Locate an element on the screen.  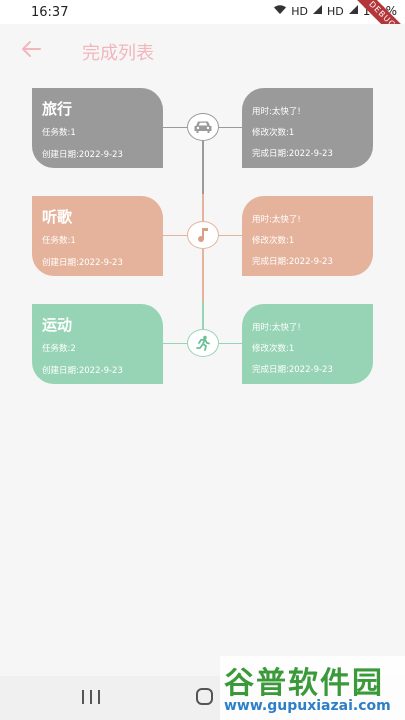
item-task-count: 任务数:2 is located at coordinates (59, 349).